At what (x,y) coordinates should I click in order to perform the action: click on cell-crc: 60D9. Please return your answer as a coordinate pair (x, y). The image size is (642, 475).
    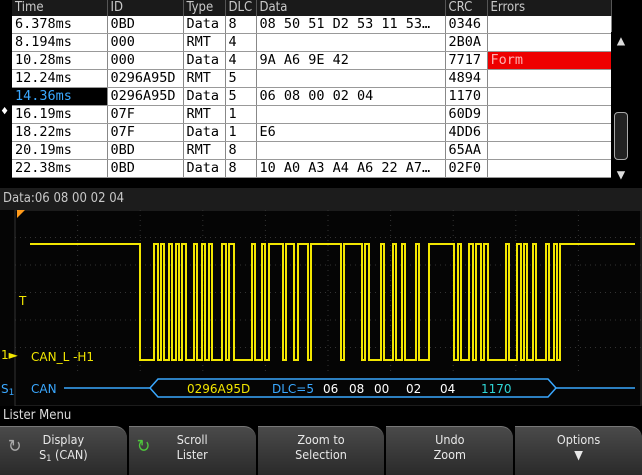
    Looking at the image, I should click on (466, 114).